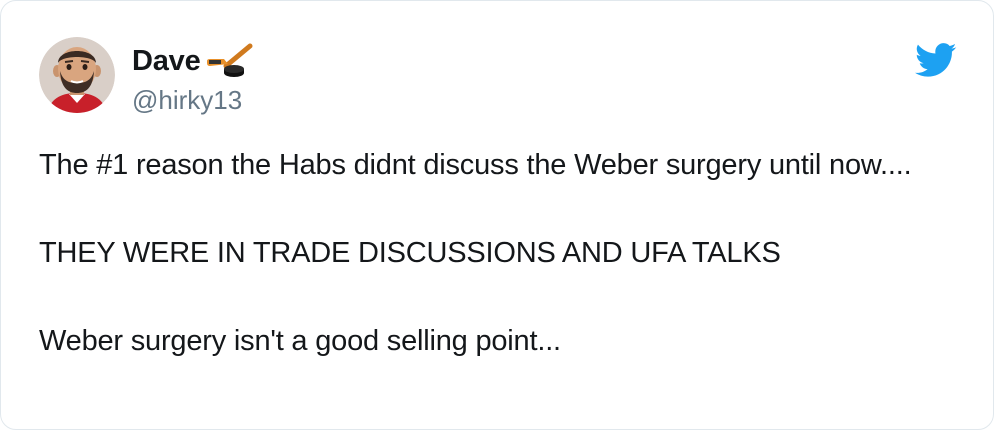 The width and height of the screenshot is (996, 430). Describe the element at coordinates (229, 60) in the screenshot. I see `hockey-stick-puck-emoji` at that location.